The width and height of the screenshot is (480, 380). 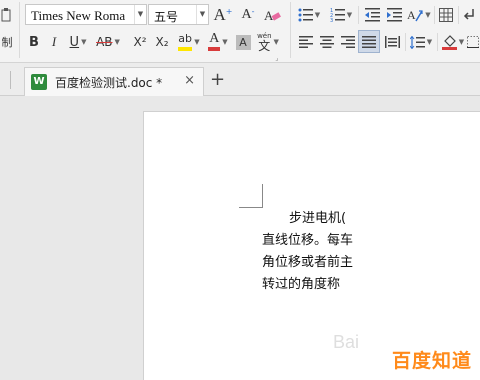 I want to click on font-size-value: 五号, so click(x=166, y=17).